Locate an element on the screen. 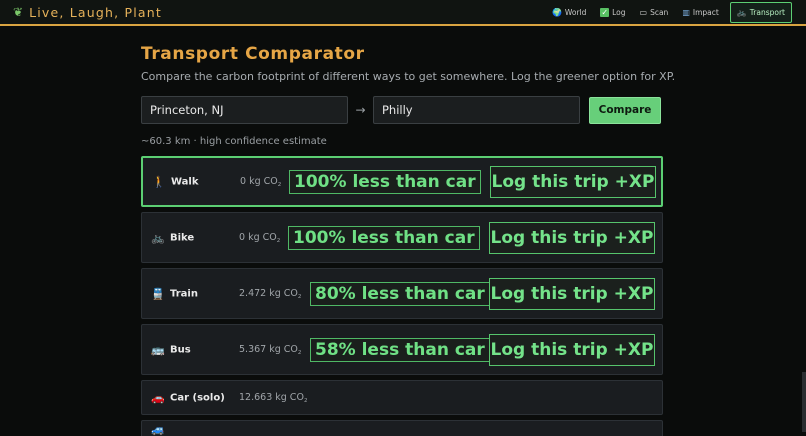 This screenshot has height=436, width=806. savings-badge: 80% less than car is located at coordinates (400, 293).